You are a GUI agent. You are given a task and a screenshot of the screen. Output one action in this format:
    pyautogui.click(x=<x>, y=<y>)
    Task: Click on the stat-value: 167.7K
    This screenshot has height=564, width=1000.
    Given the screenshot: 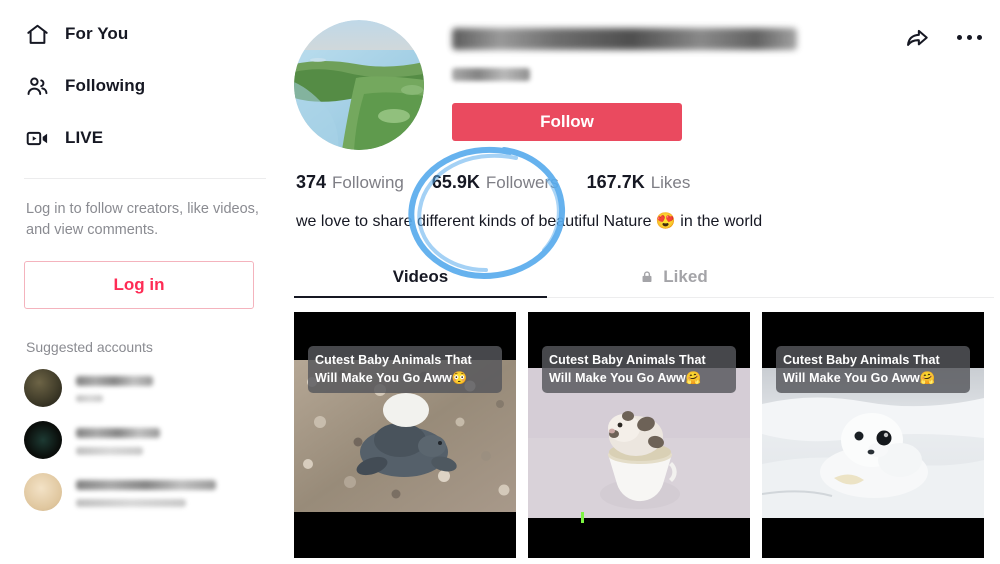 What is the action you would take?
    pyautogui.click(x=615, y=182)
    